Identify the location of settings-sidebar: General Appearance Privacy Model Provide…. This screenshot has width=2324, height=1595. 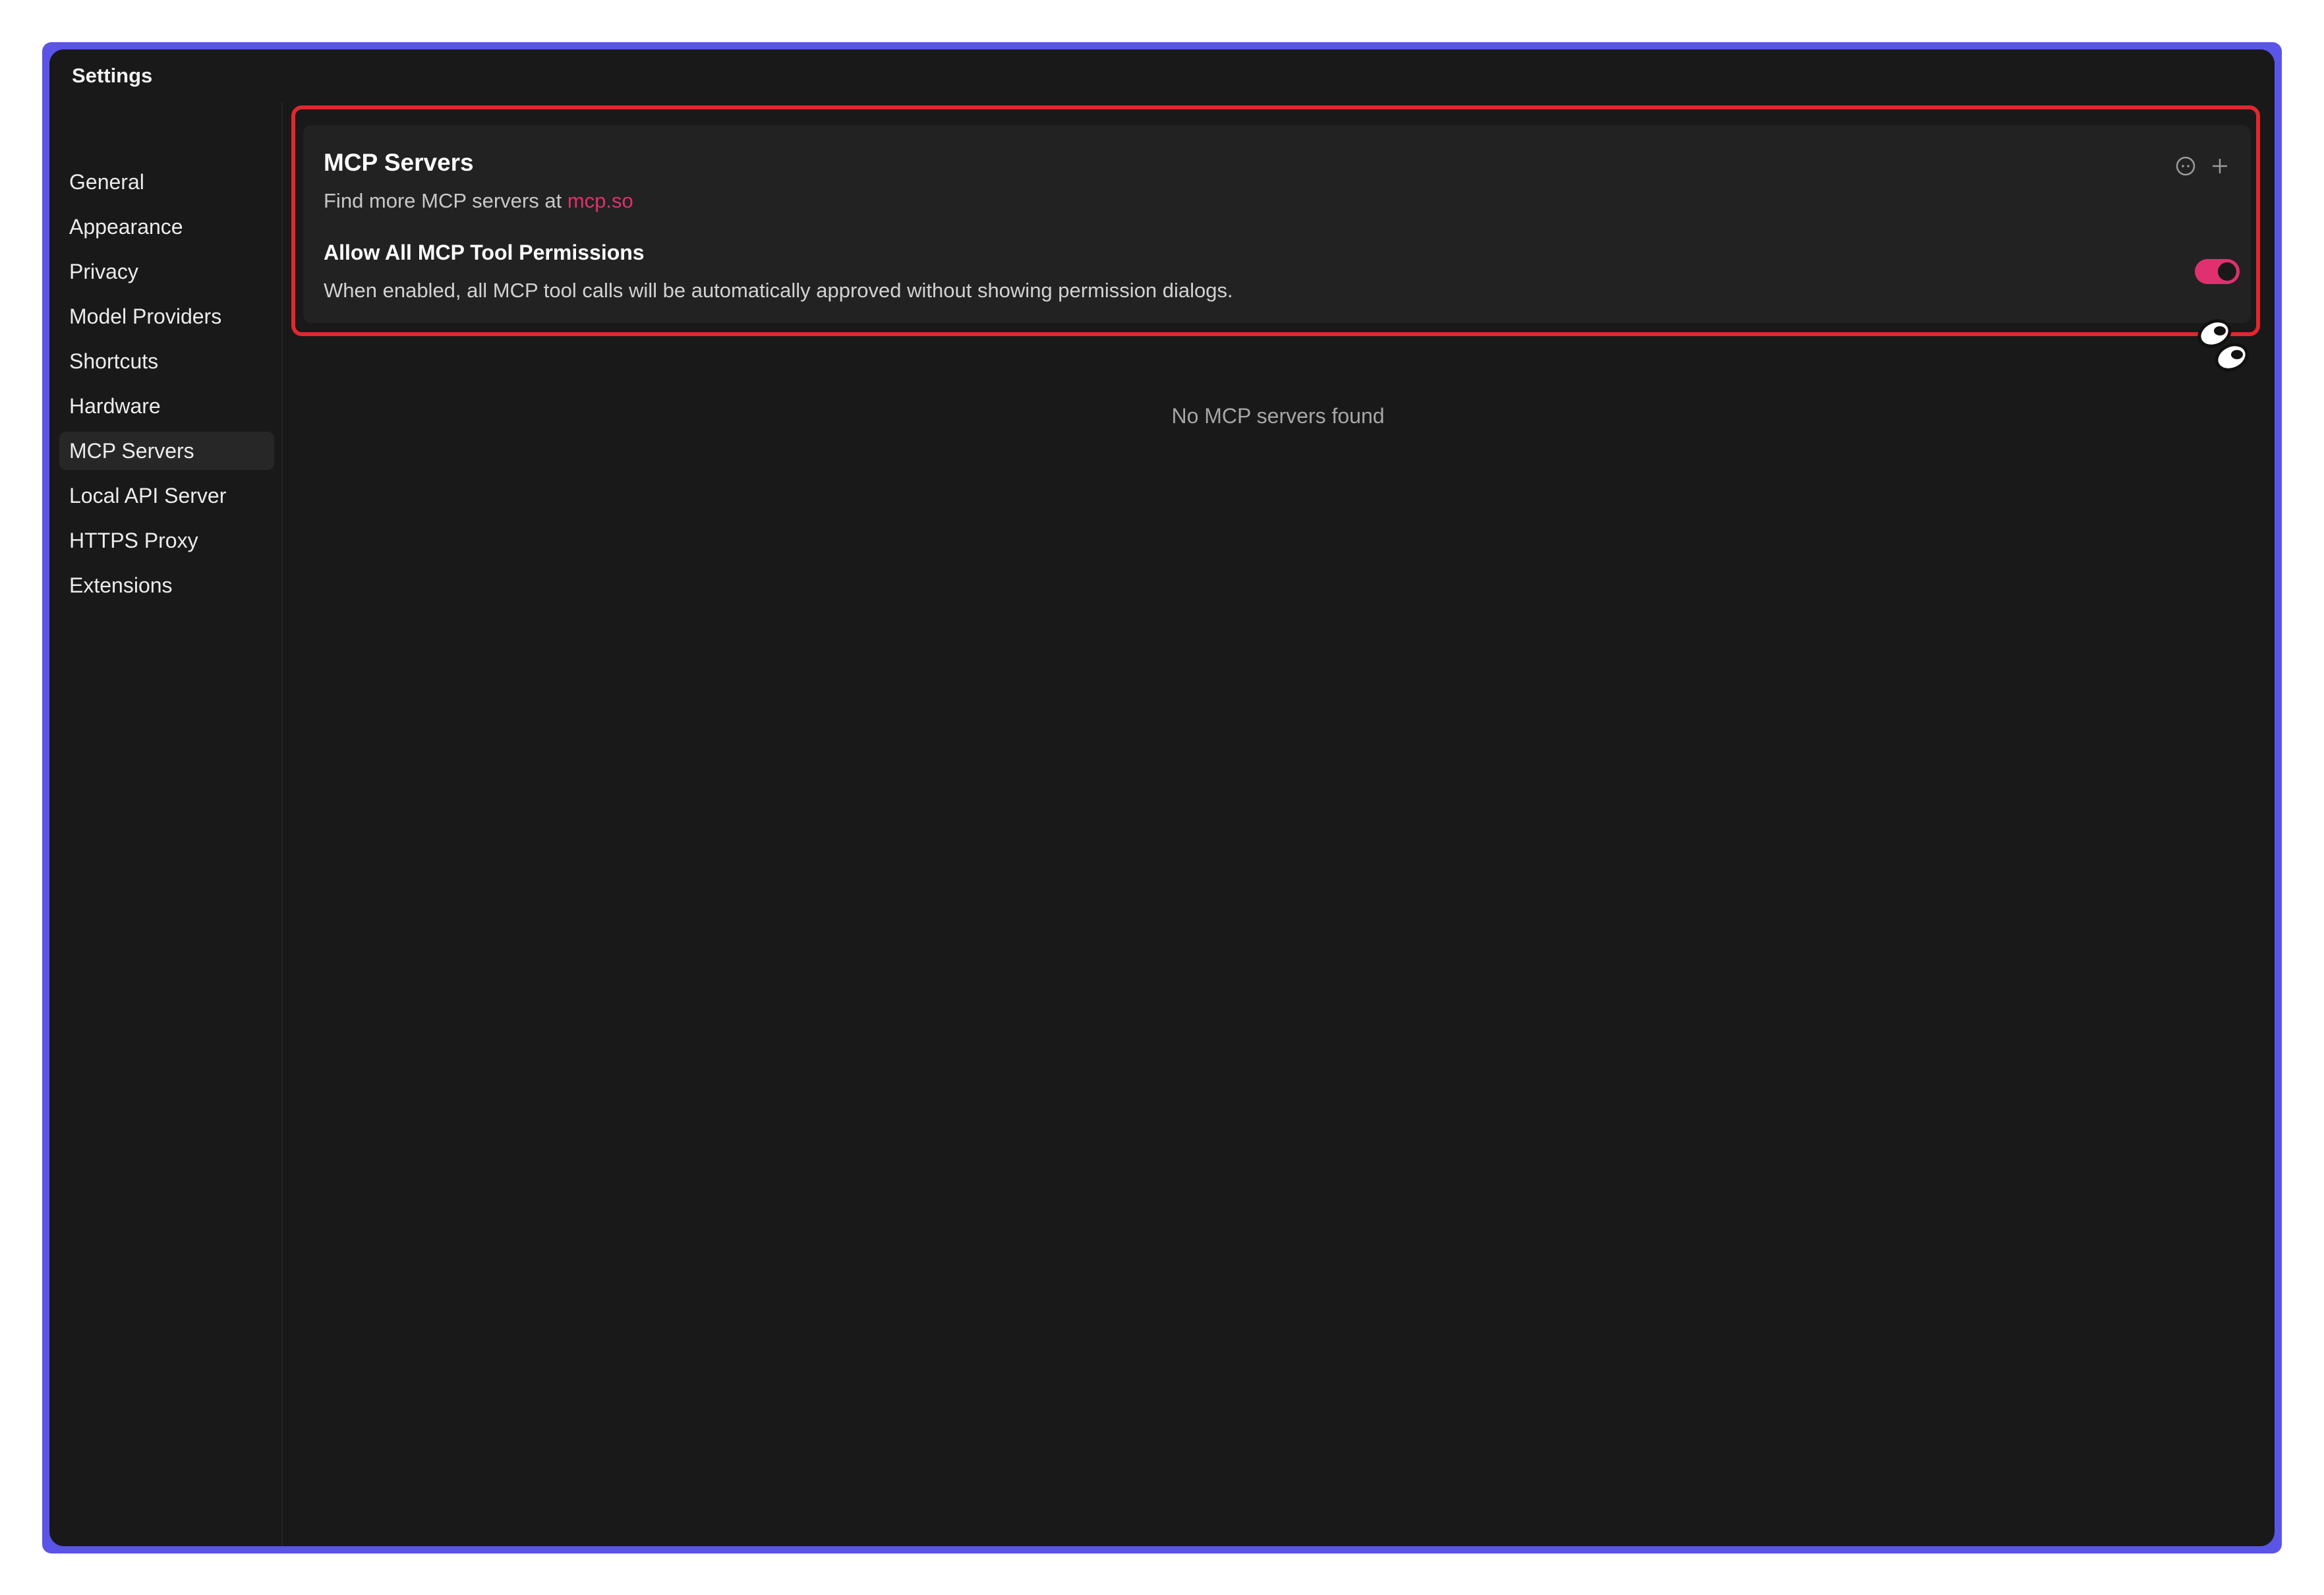
(166, 824).